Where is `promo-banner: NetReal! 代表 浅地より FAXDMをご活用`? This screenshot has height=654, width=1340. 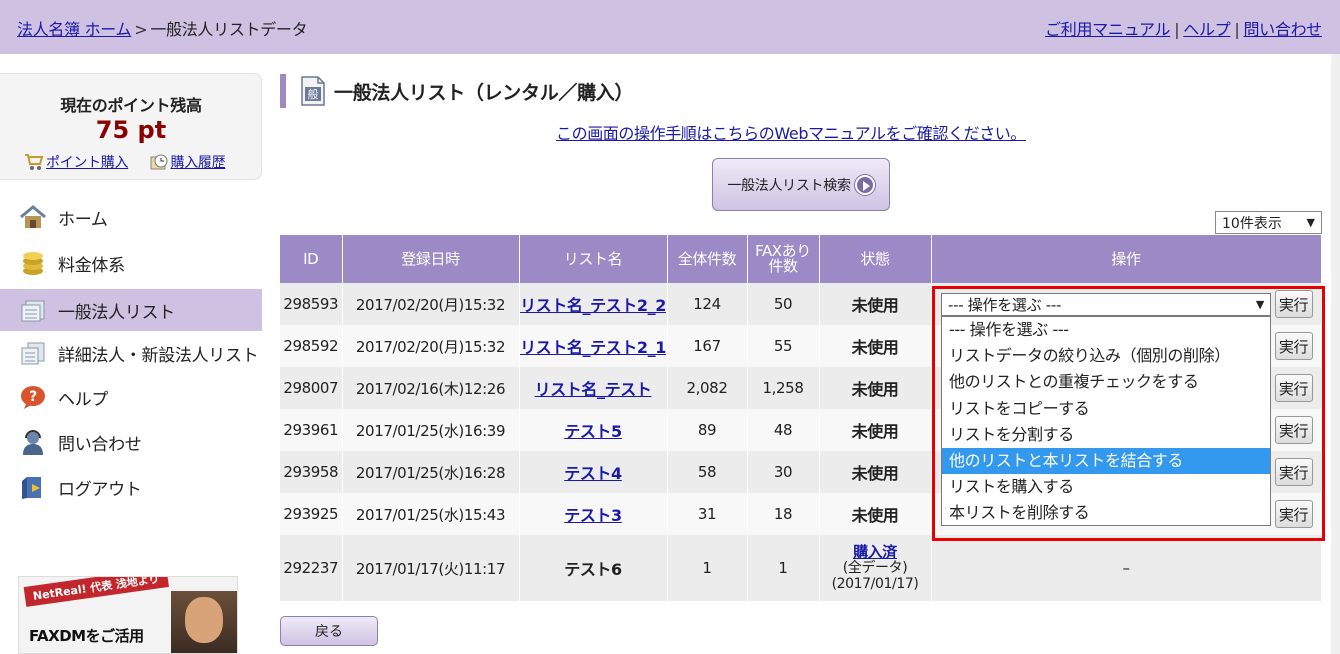
promo-banner: NetReal! 代表 浅地より FAXDMをご活用 is located at coordinates (128, 615).